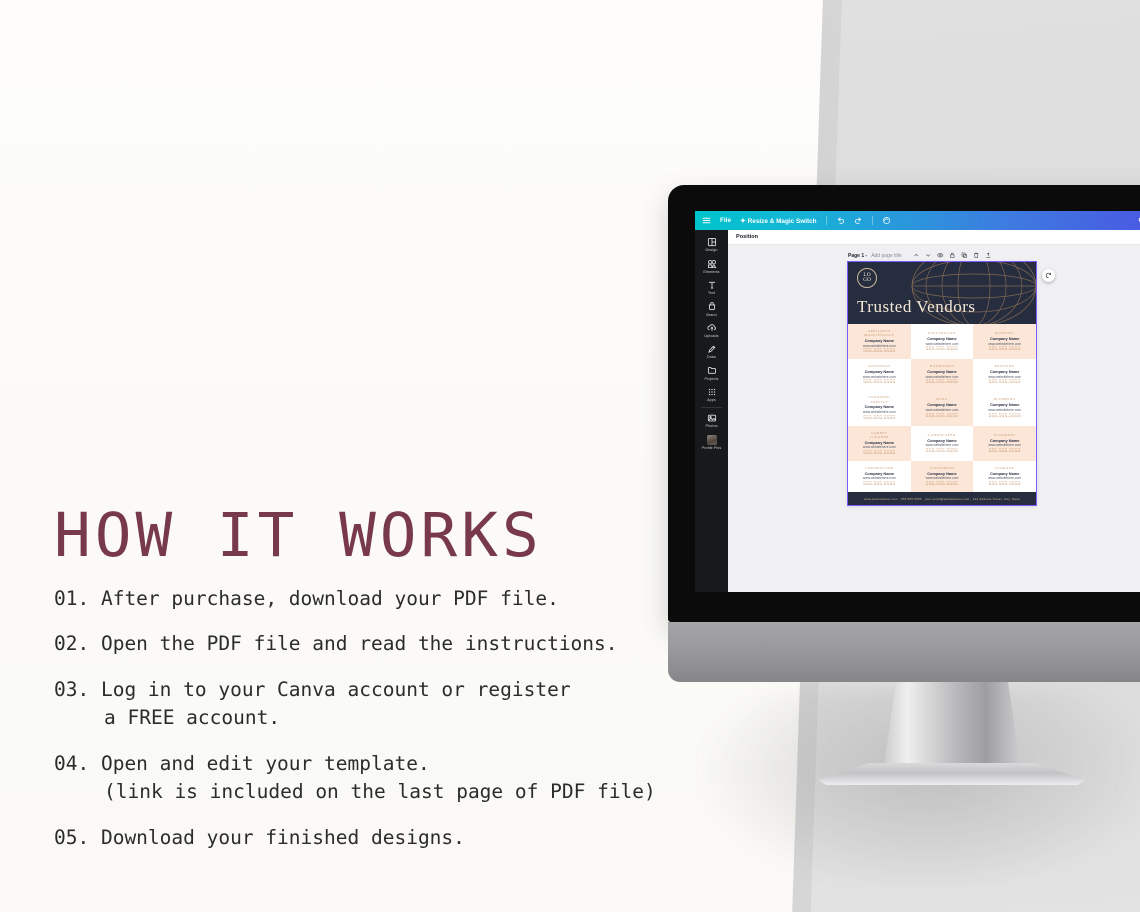 The height and width of the screenshot is (912, 1140). What do you see at coordinates (711, 335) in the screenshot?
I see `sidebar-item-label: Uploads` at bounding box center [711, 335].